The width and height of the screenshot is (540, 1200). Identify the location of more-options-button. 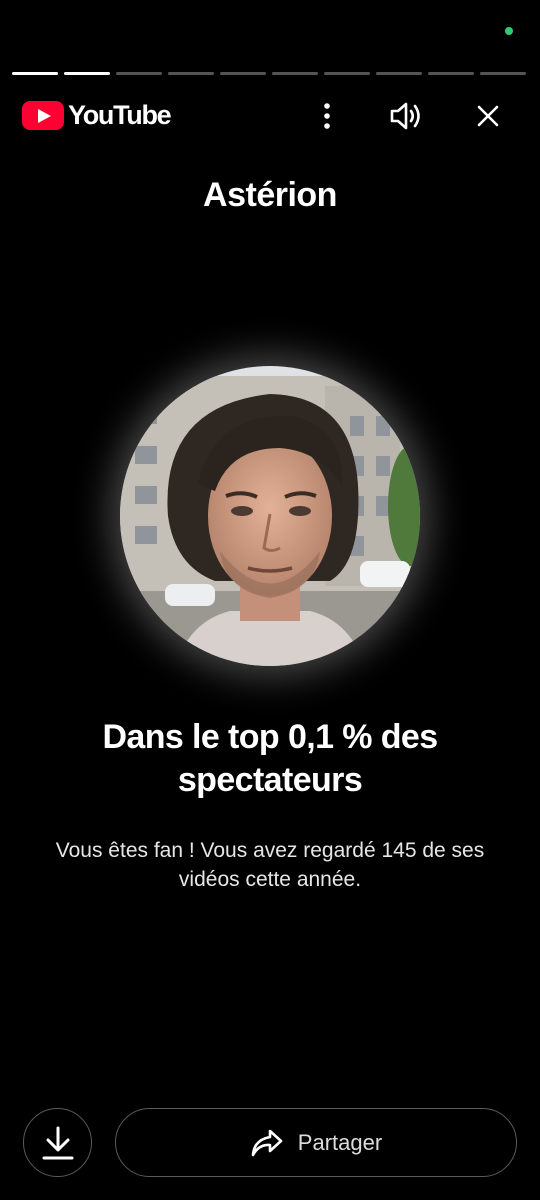
(327, 116).